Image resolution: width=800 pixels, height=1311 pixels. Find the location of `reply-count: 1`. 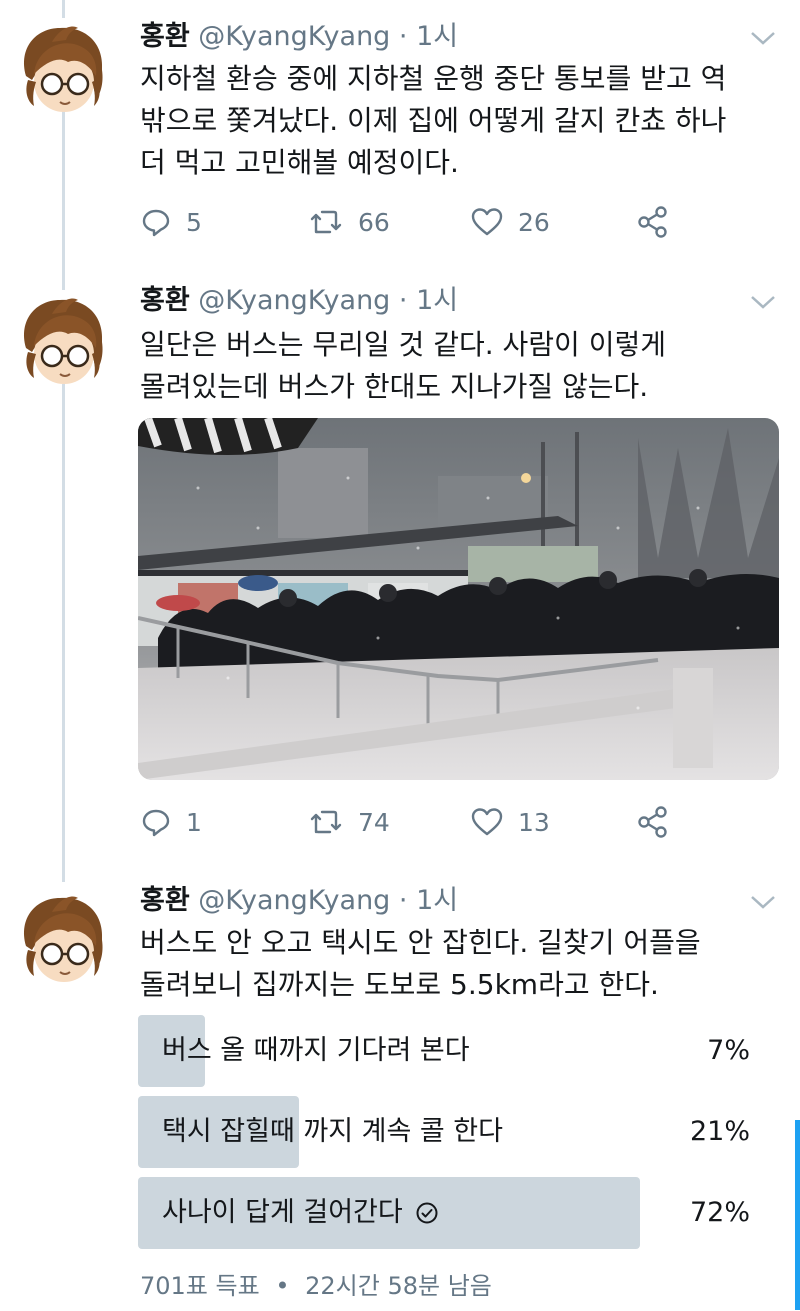

reply-count: 1 is located at coordinates (194, 822).